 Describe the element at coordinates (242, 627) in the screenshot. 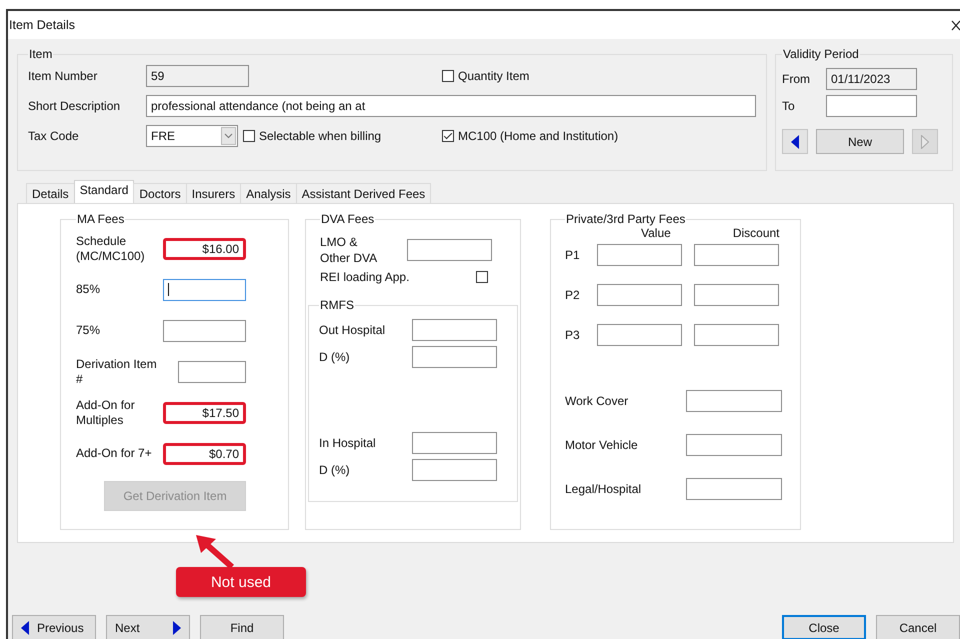

I see `nav-button: Find` at that location.